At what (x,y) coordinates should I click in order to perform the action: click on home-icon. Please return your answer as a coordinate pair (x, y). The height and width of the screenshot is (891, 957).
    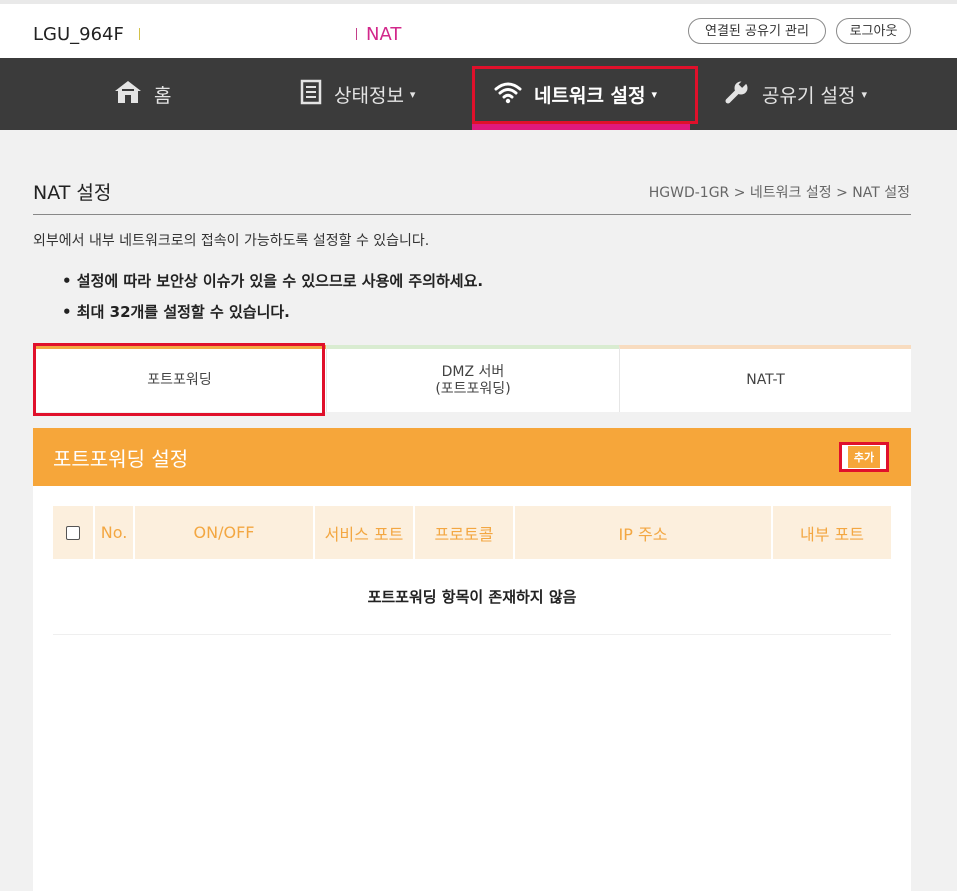
    Looking at the image, I should click on (128, 94).